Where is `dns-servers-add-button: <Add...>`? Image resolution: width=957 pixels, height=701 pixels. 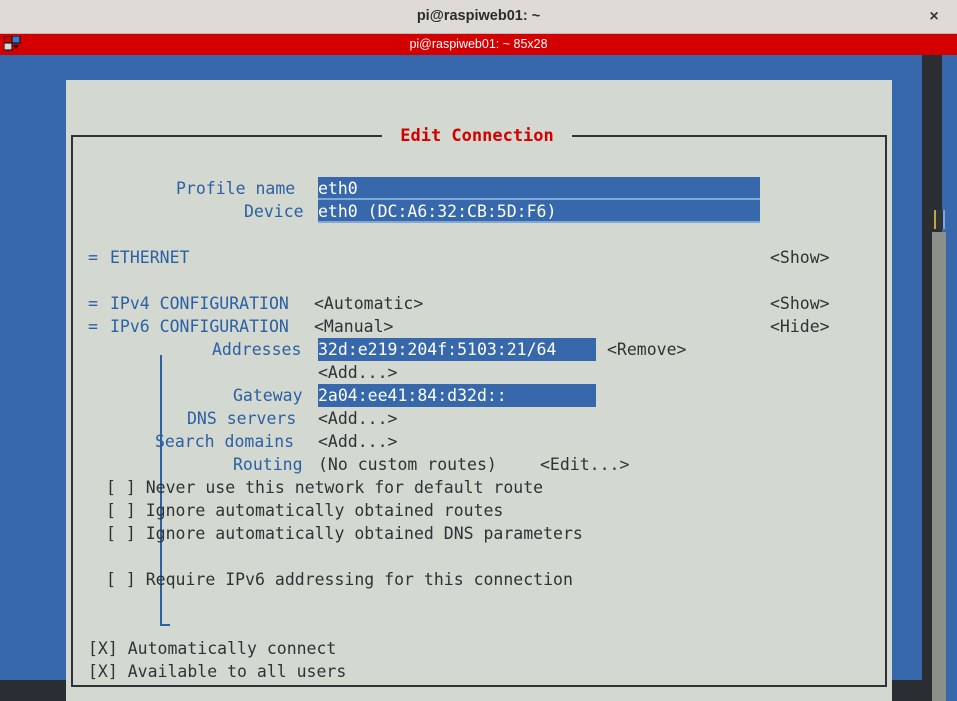 dns-servers-add-button: <Add...> is located at coordinates (357, 418).